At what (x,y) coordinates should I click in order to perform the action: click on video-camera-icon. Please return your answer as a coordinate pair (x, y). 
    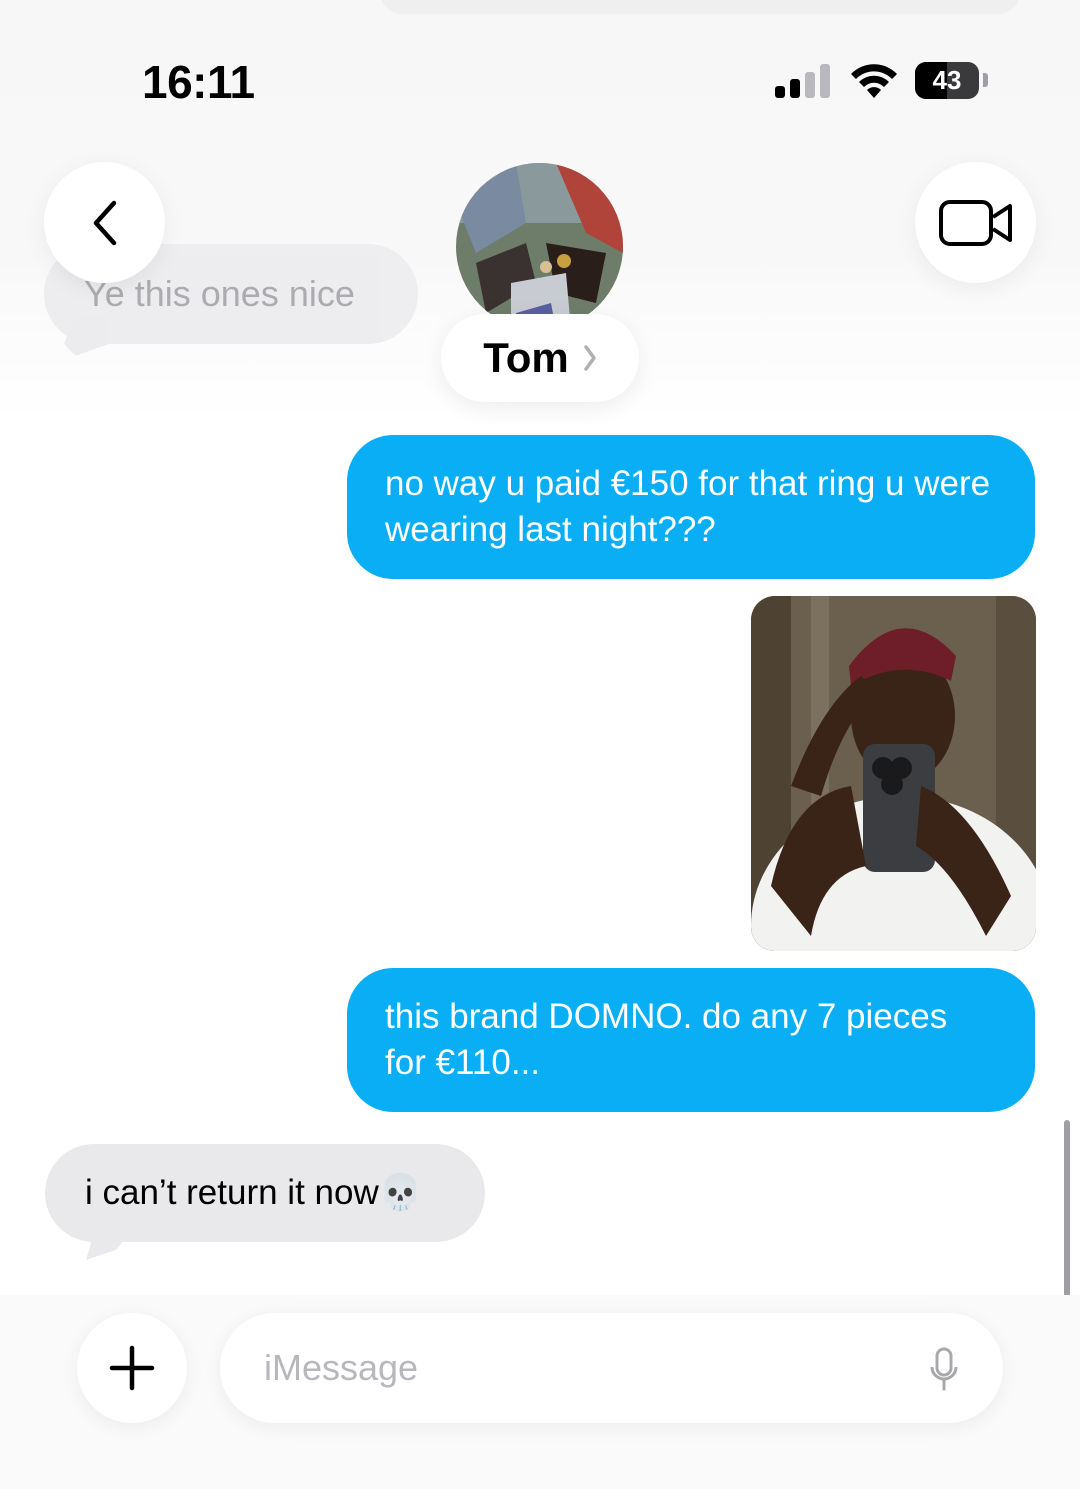
    Looking at the image, I should click on (975, 222).